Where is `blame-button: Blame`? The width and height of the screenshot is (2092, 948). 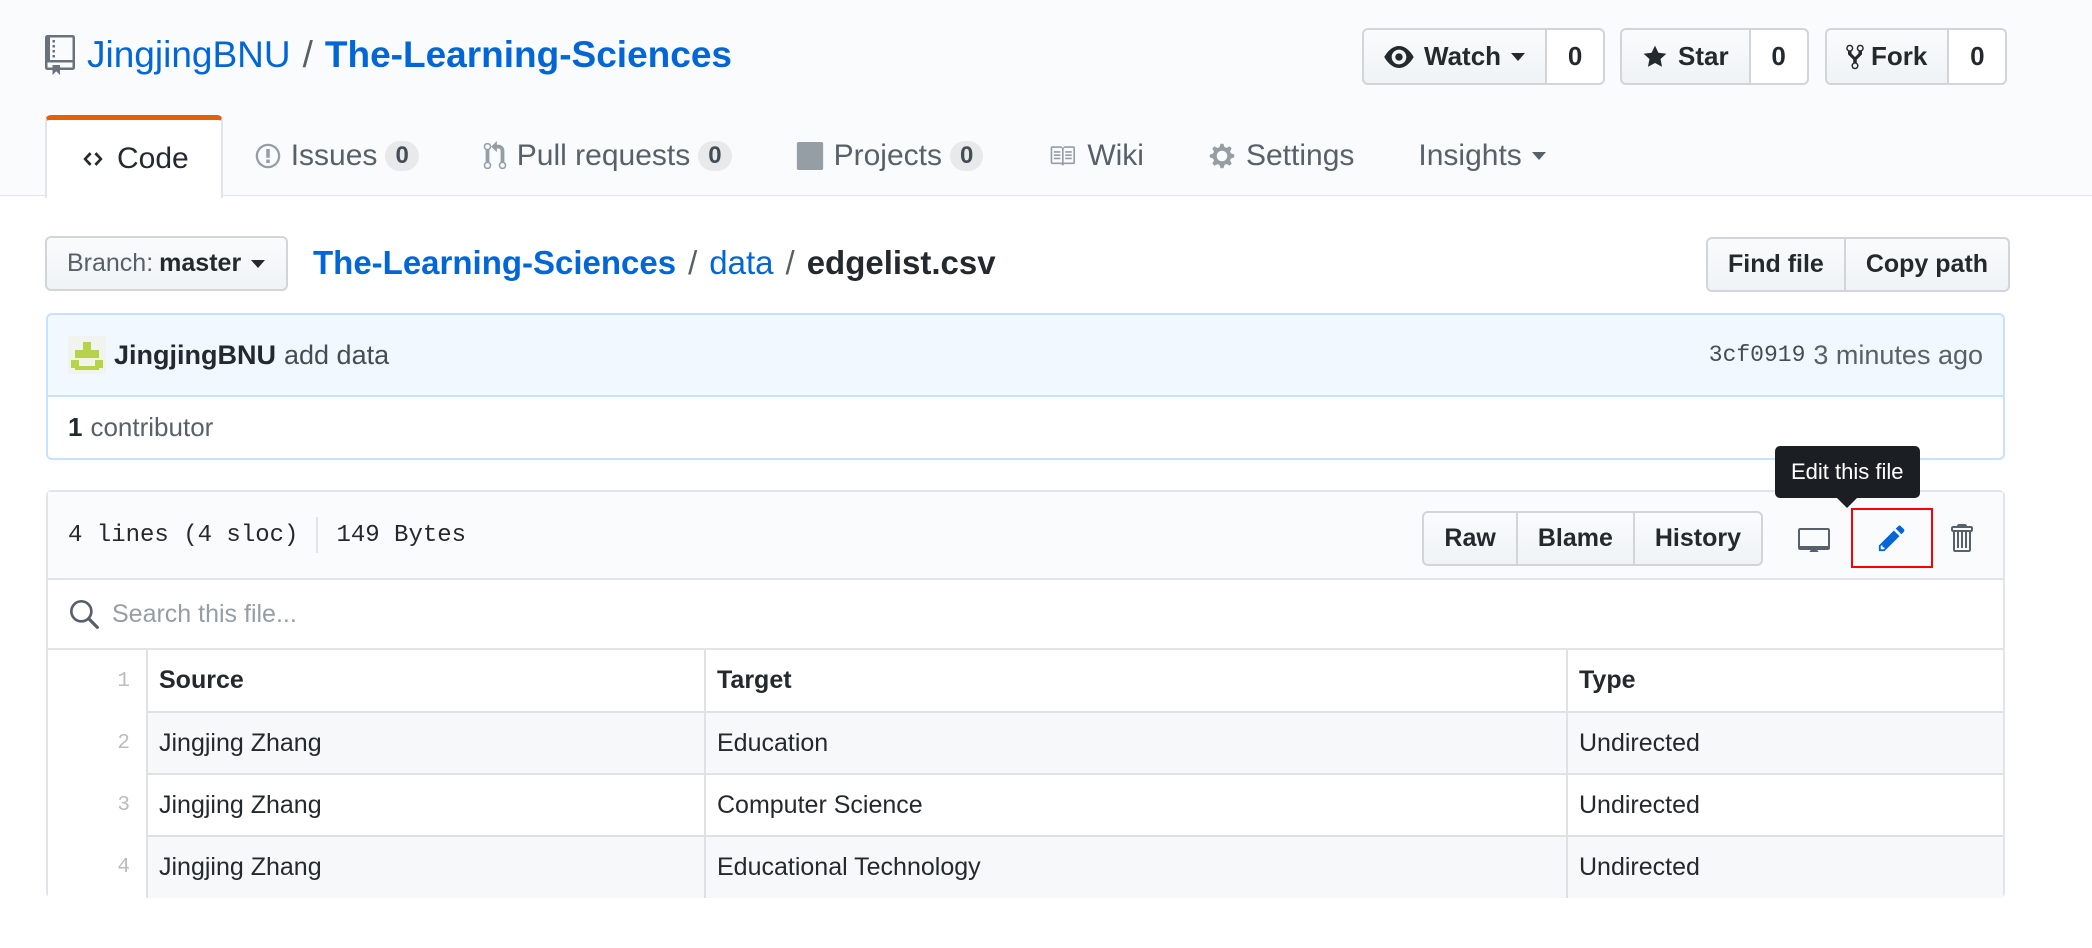
blame-button: Blame is located at coordinates (1575, 538).